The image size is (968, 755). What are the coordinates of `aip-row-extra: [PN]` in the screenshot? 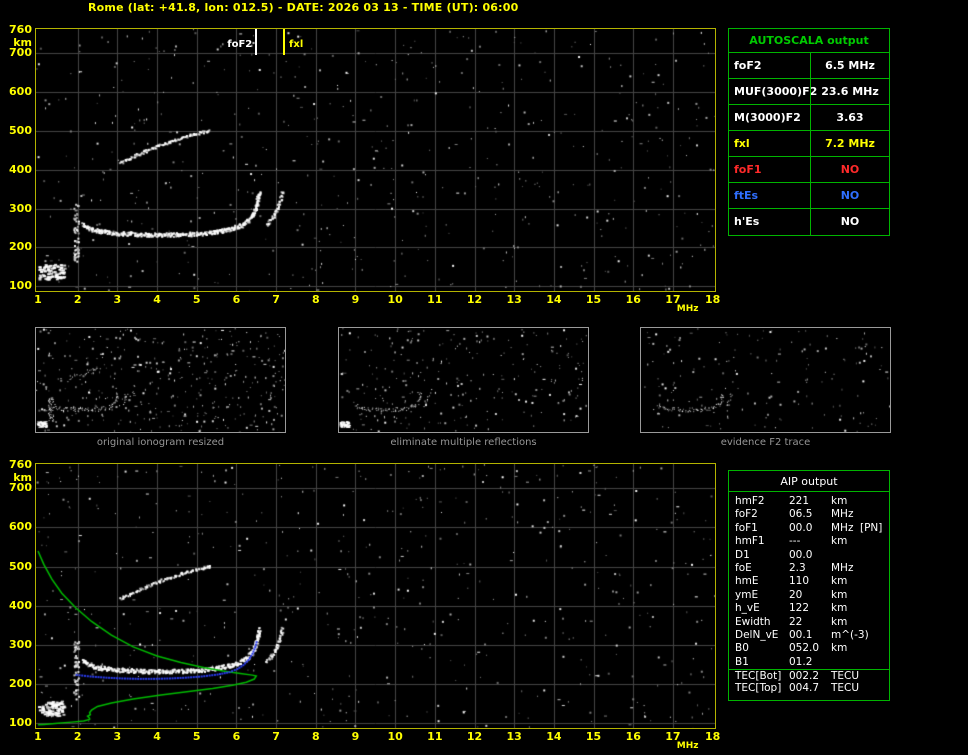 It's located at (871, 527).